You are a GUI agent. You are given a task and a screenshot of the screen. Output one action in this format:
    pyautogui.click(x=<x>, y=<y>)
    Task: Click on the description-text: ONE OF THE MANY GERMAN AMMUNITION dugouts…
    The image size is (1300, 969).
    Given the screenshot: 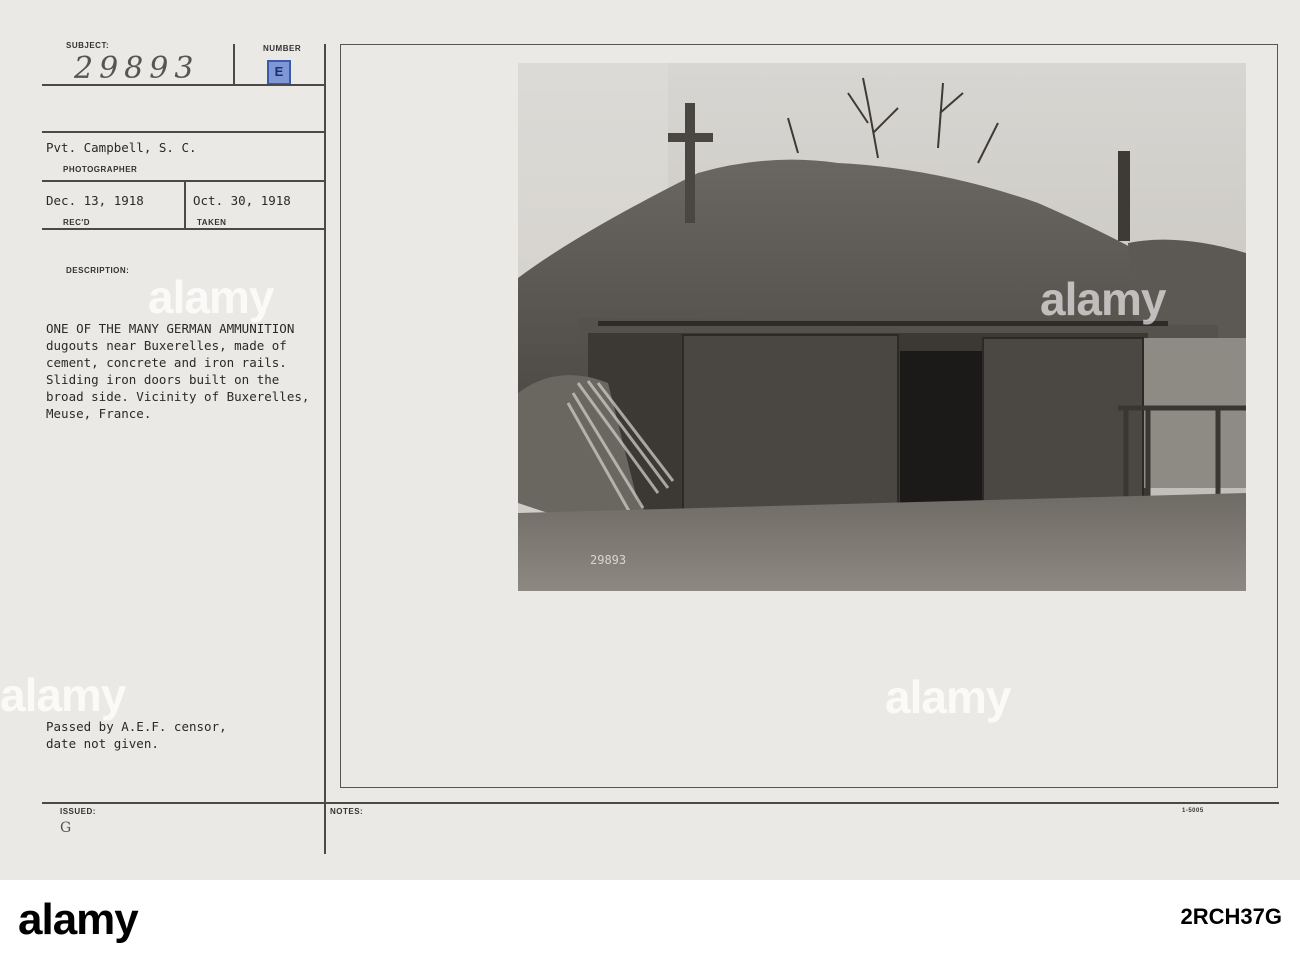 What is the action you would take?
    pyautogui.click(x=177, y=371)
    